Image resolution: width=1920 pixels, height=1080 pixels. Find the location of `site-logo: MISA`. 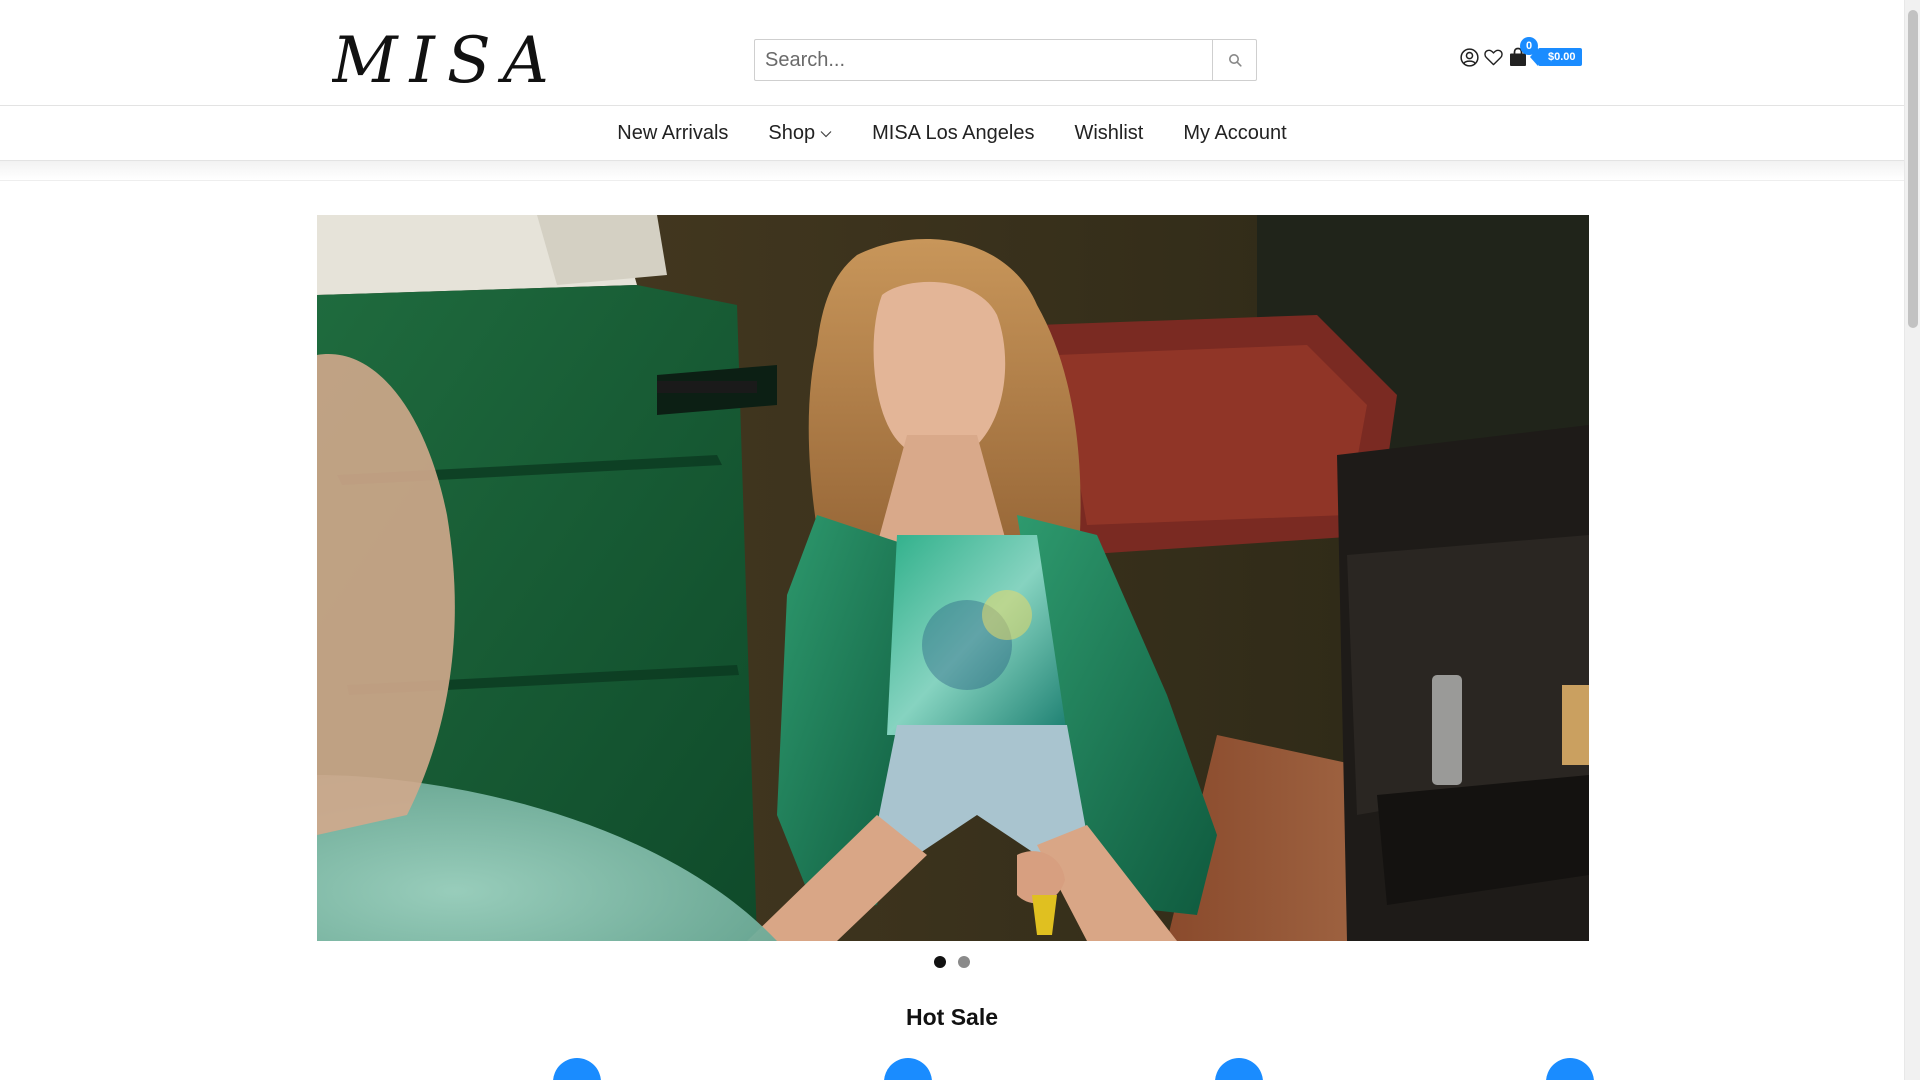

site-logo: MISA is located at coordinates (455, 58).